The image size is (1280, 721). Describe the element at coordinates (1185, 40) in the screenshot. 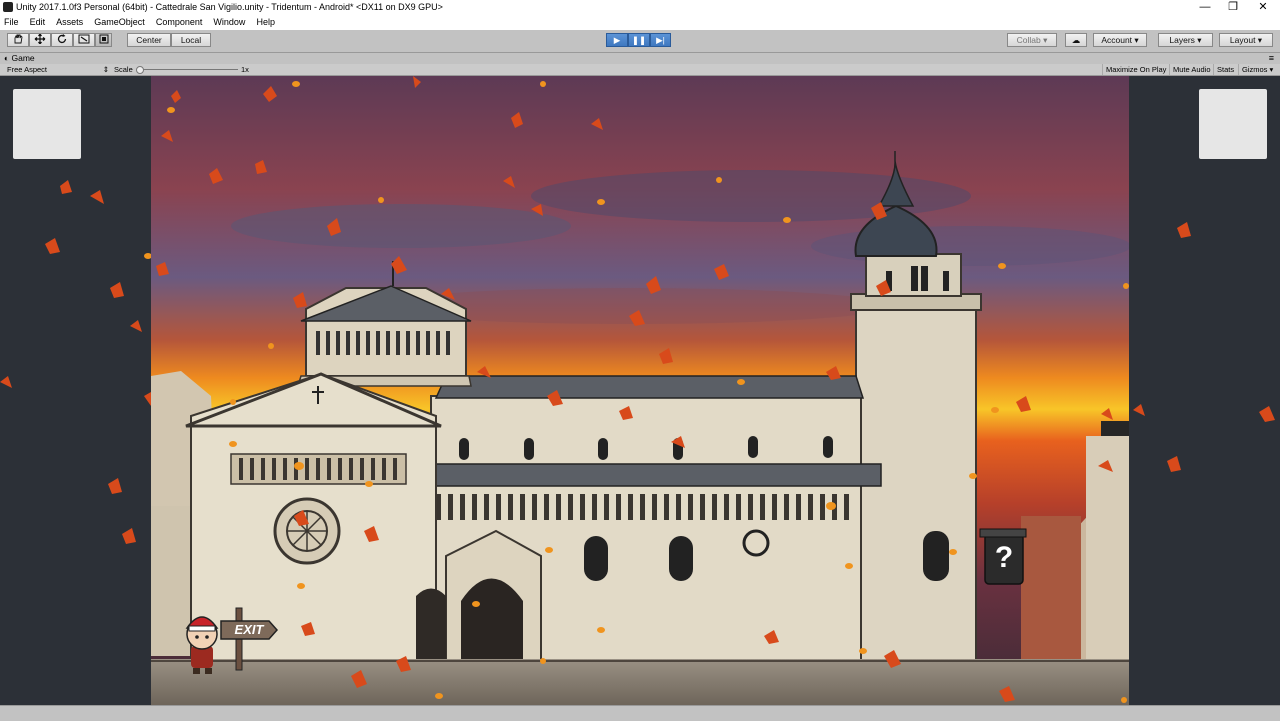

I see `layers-dropdown: Layers ▾` at that location.